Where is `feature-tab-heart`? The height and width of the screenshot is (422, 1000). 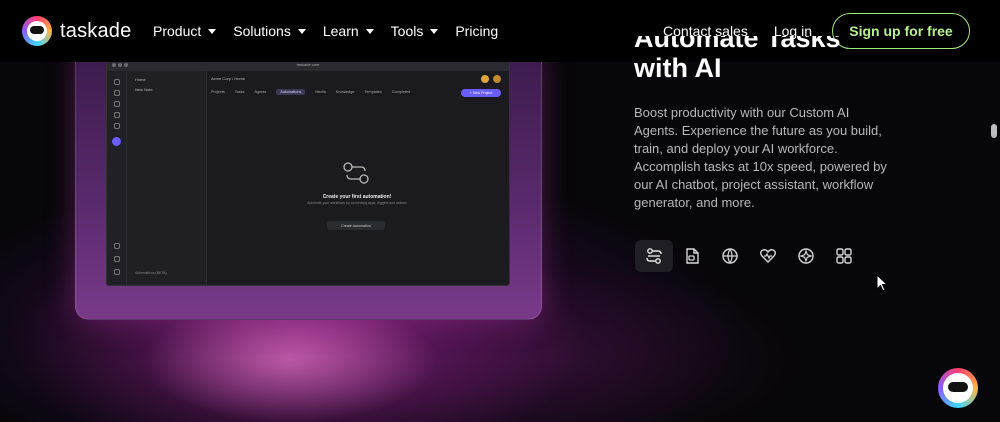
feature-tab-heart is located at coordinates (768, 256).